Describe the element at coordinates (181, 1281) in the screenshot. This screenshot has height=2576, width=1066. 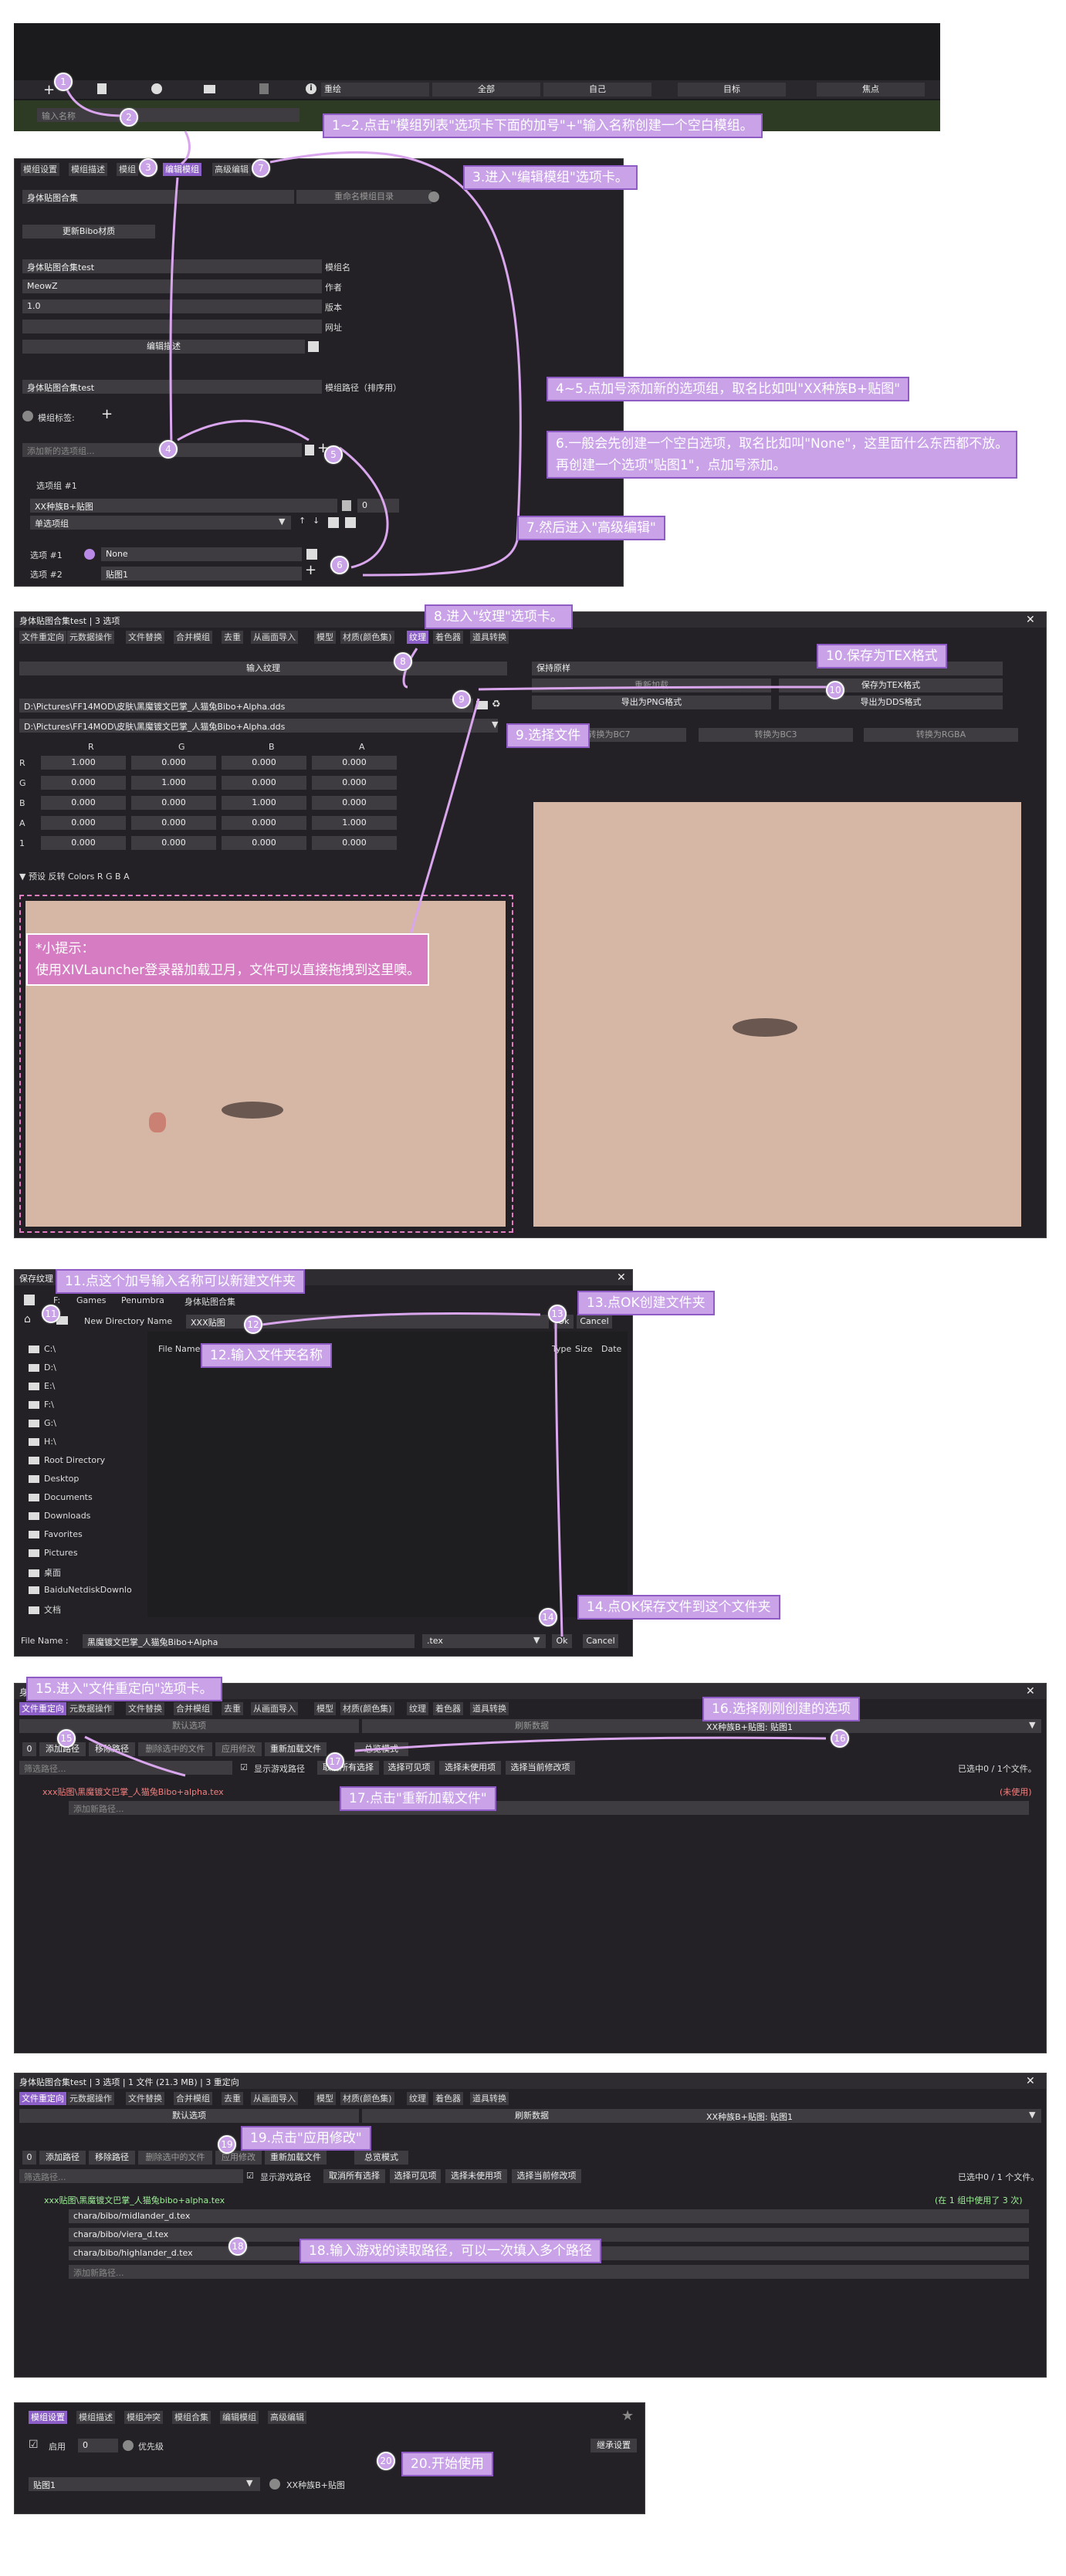
I see `callout-step-11: 11.点这个加号输入名称可以新建文件夹` at that location.